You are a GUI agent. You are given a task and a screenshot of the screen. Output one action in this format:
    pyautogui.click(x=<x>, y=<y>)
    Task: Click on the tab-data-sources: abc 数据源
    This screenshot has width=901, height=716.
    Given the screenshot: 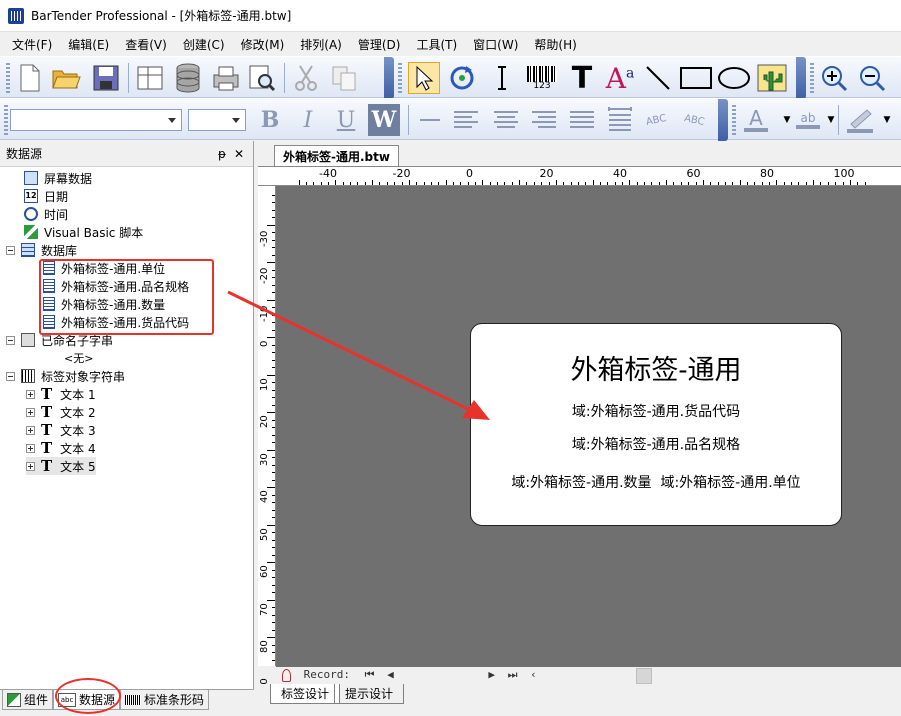 What is the action you would take?
    pyautogui.click(x=87, y=700)
    